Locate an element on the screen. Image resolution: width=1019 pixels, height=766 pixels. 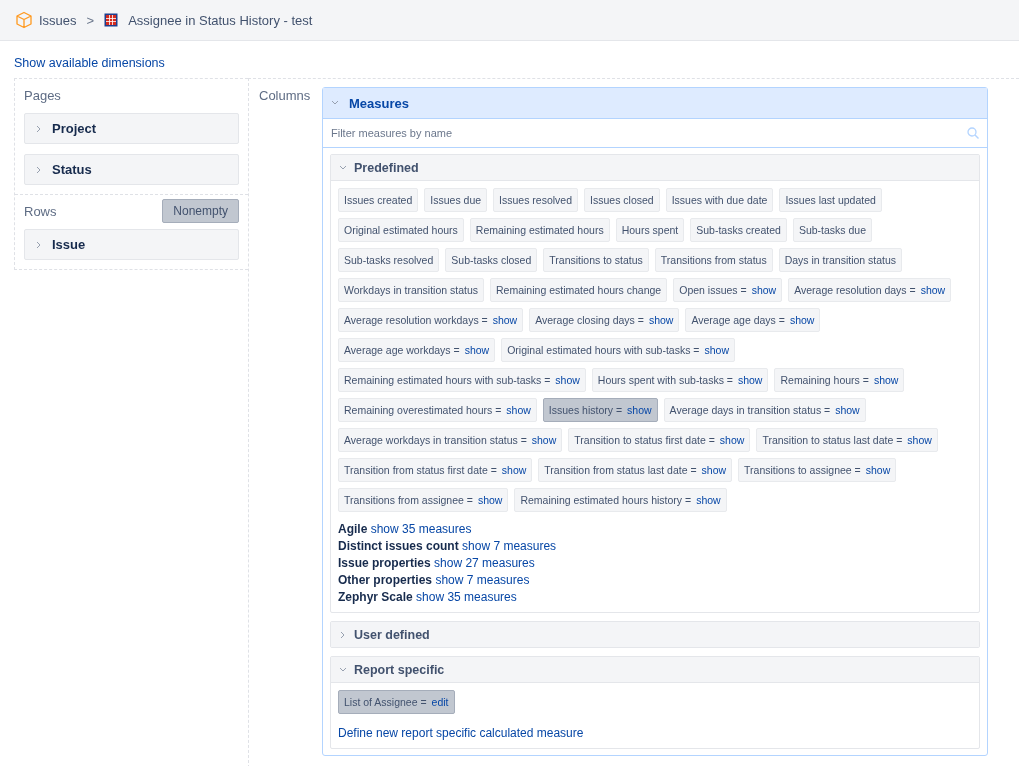
section-label: Pages is located at coordinates (42, 95).